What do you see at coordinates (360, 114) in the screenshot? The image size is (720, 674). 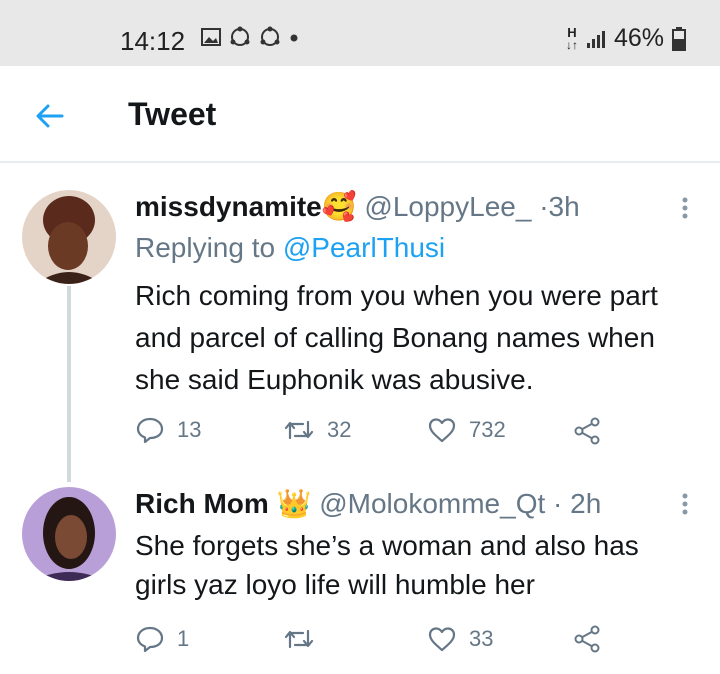 I see `app-bar` at bounding box center [360, 114].